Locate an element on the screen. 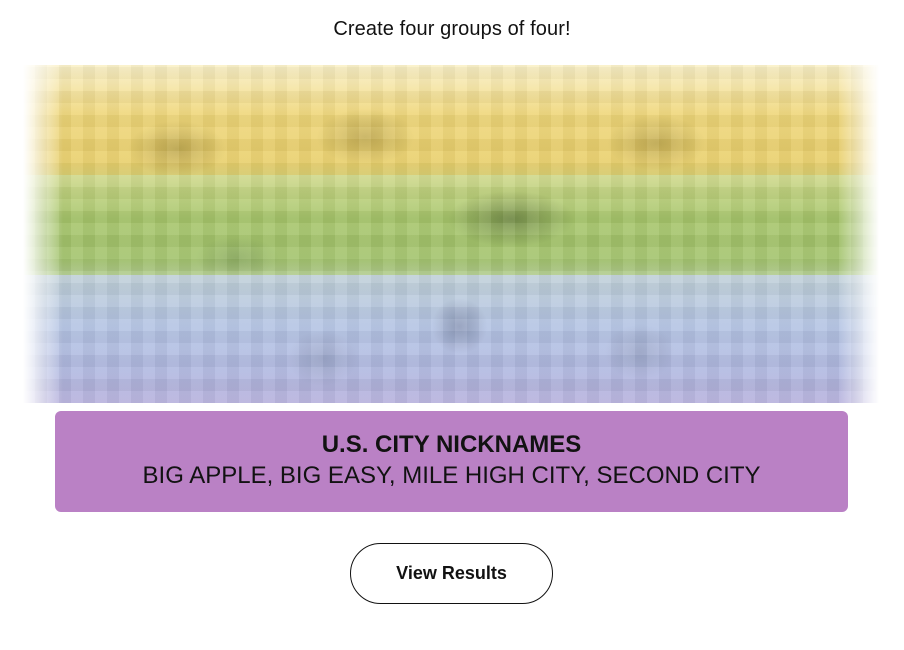  board-fade-left is located at coordinates (43, 234).